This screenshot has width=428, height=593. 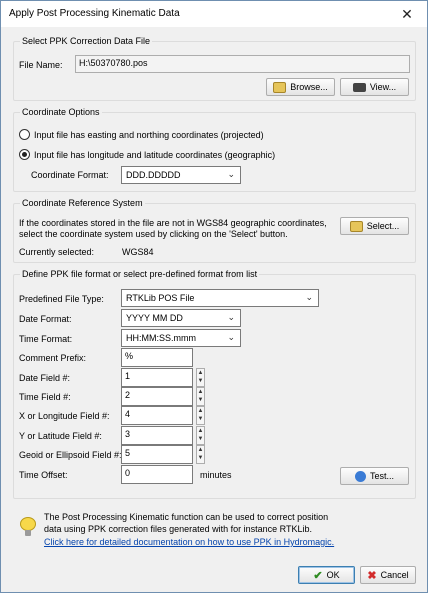 I want to click on x-field-label: X or Longitude Field #:, so click(x=64, y=416).